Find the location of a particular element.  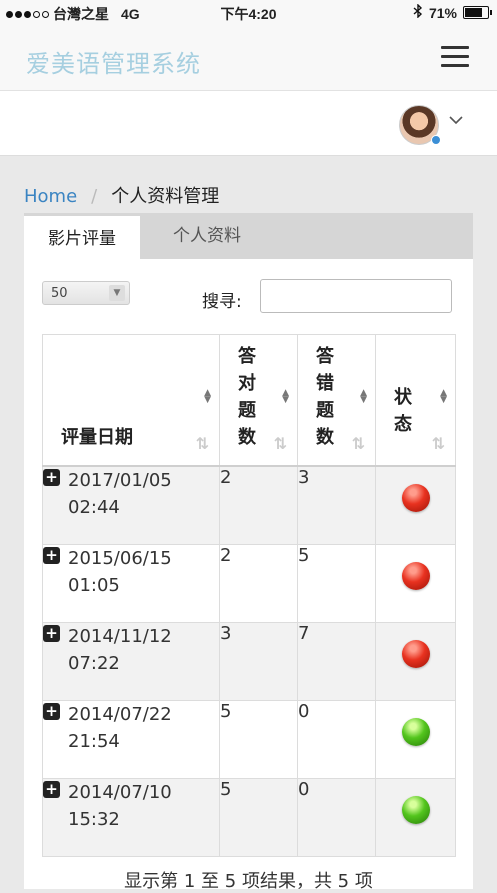

date-cell: +2014/11/12 07:22 is located at coordinates (131, 661).